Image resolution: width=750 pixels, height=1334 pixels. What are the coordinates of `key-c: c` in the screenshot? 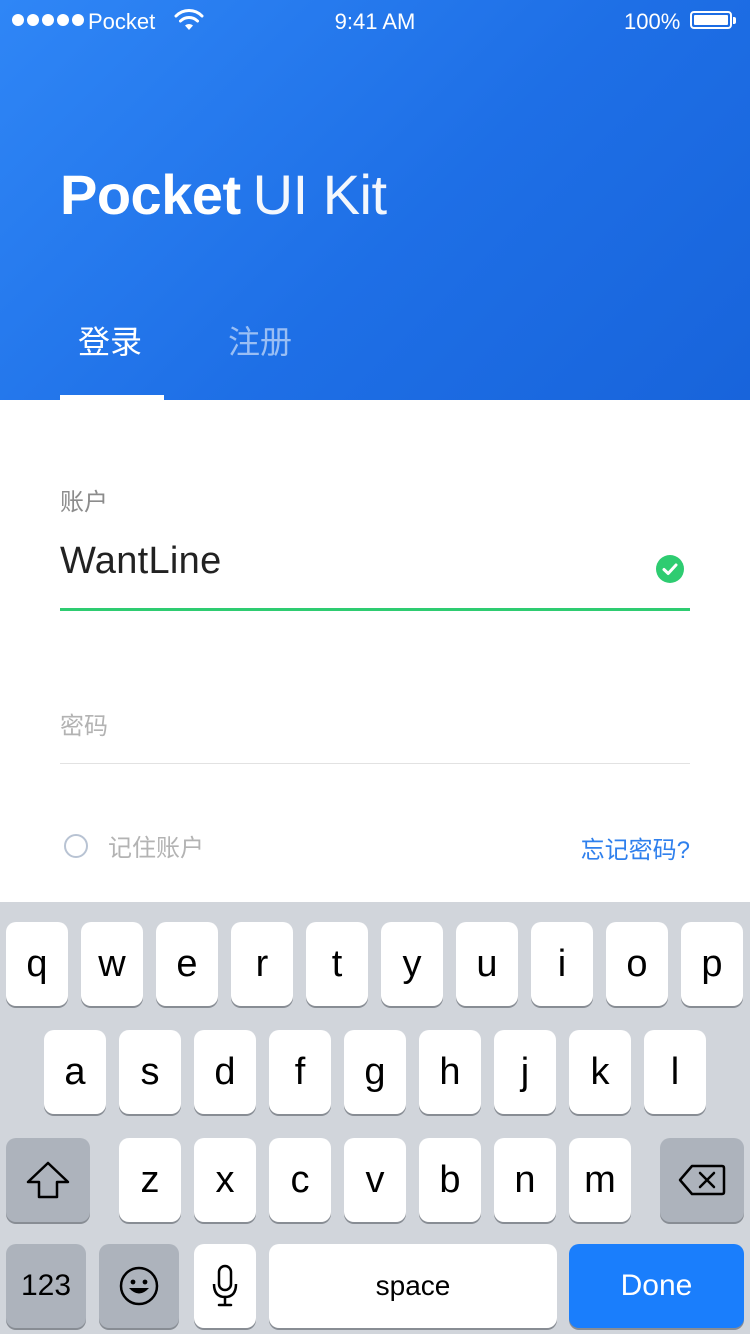 It's located at (300, 1180).